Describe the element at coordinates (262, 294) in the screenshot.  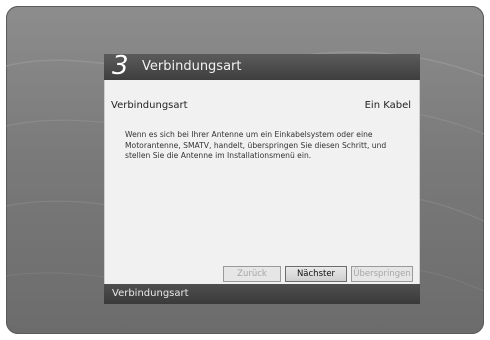
I see `dialog-footer: Verbindungsart` at that location.